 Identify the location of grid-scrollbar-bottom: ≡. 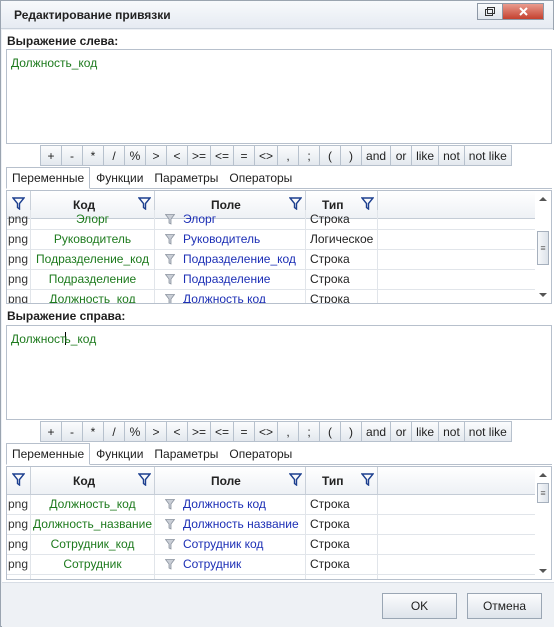
(543, 523).